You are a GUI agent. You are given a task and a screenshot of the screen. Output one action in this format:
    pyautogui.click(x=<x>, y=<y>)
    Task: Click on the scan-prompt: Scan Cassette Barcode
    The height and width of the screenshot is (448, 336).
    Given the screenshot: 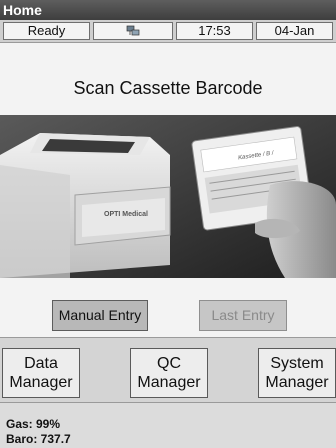 What is the action you would take?
    pyautogui.click(x=168, y=88)
    